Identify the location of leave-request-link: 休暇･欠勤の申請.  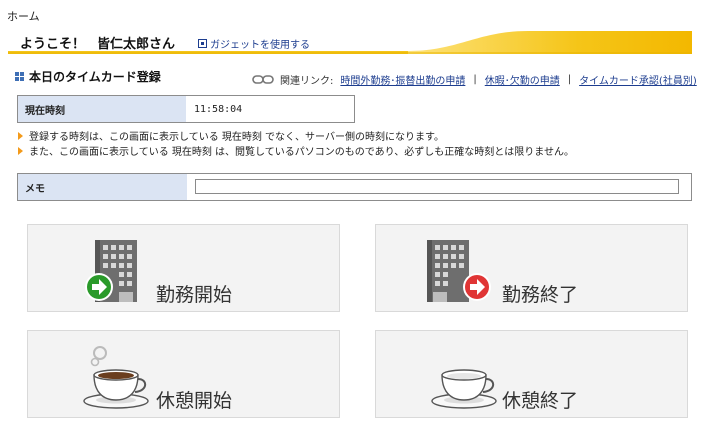
(522, 79).